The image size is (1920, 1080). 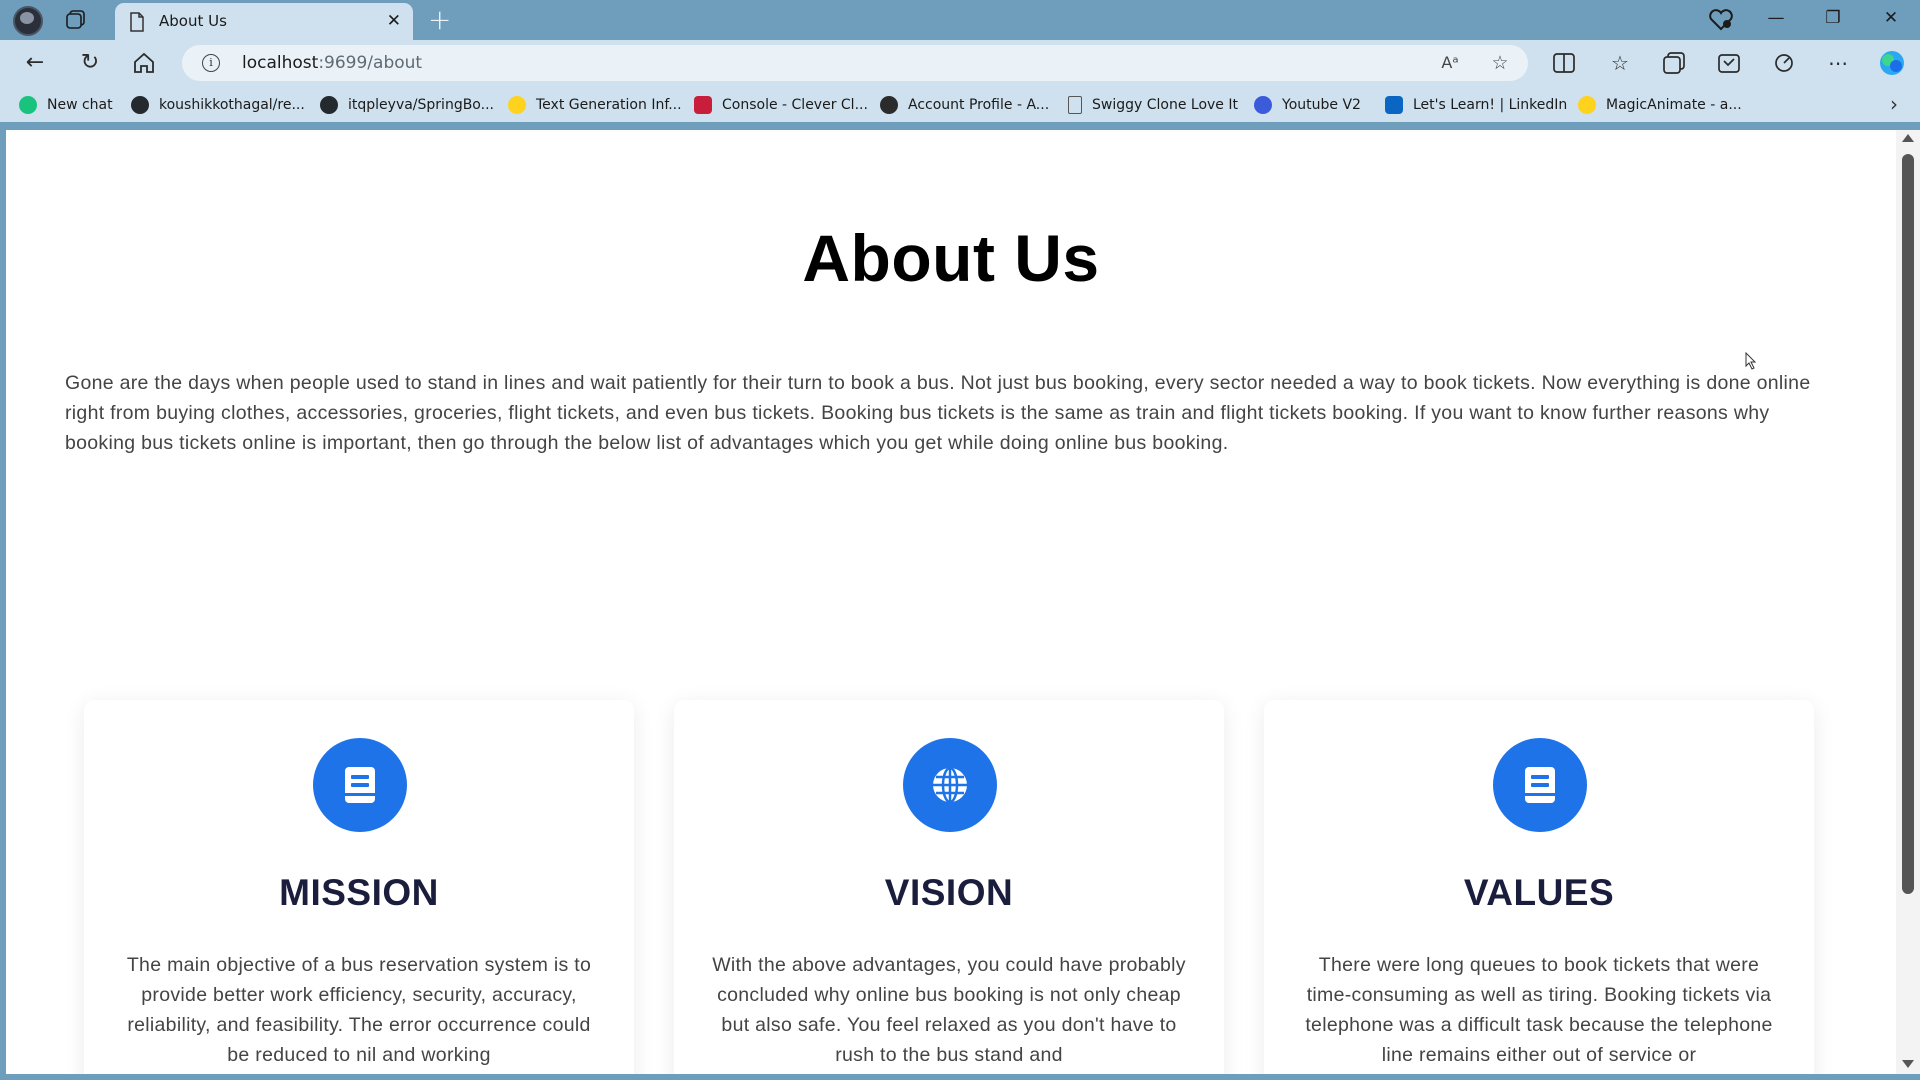 I want to click on scroll-up-arrow-icon, so click(x=1908, y=138).